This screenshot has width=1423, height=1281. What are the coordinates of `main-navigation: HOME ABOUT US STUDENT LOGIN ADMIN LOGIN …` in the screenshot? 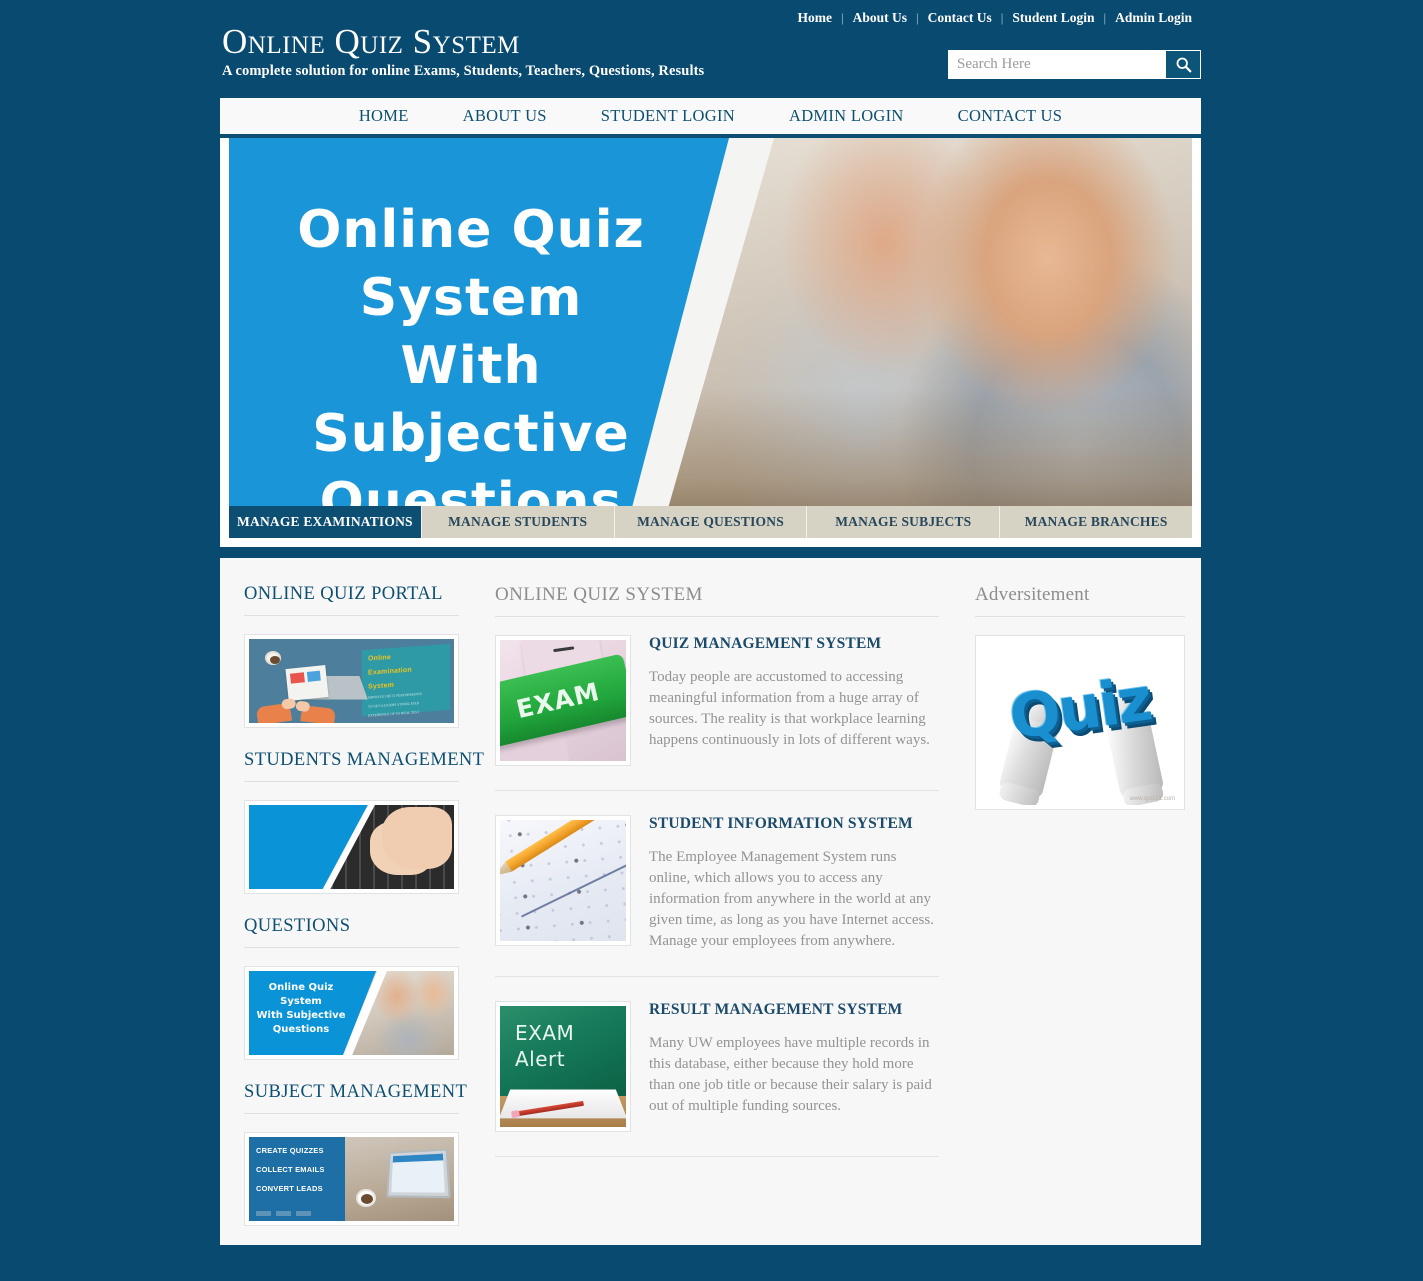 It's located at (710, 118).